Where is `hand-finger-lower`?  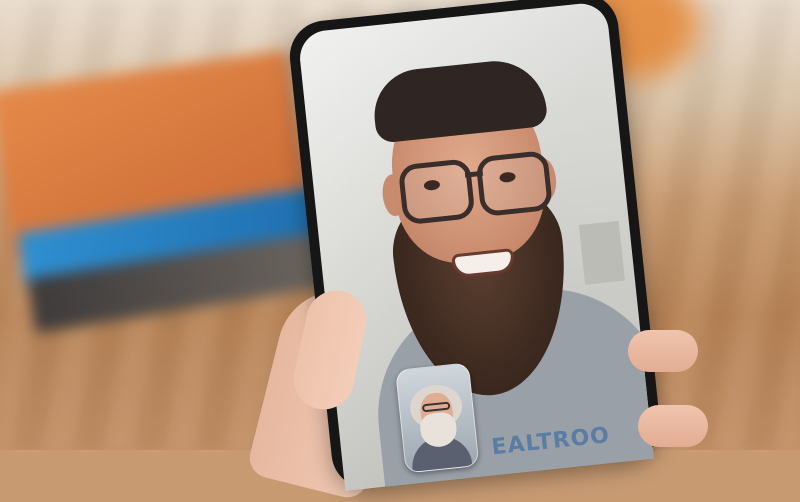 hand-finger-lower is located at coordinates (673, 426).